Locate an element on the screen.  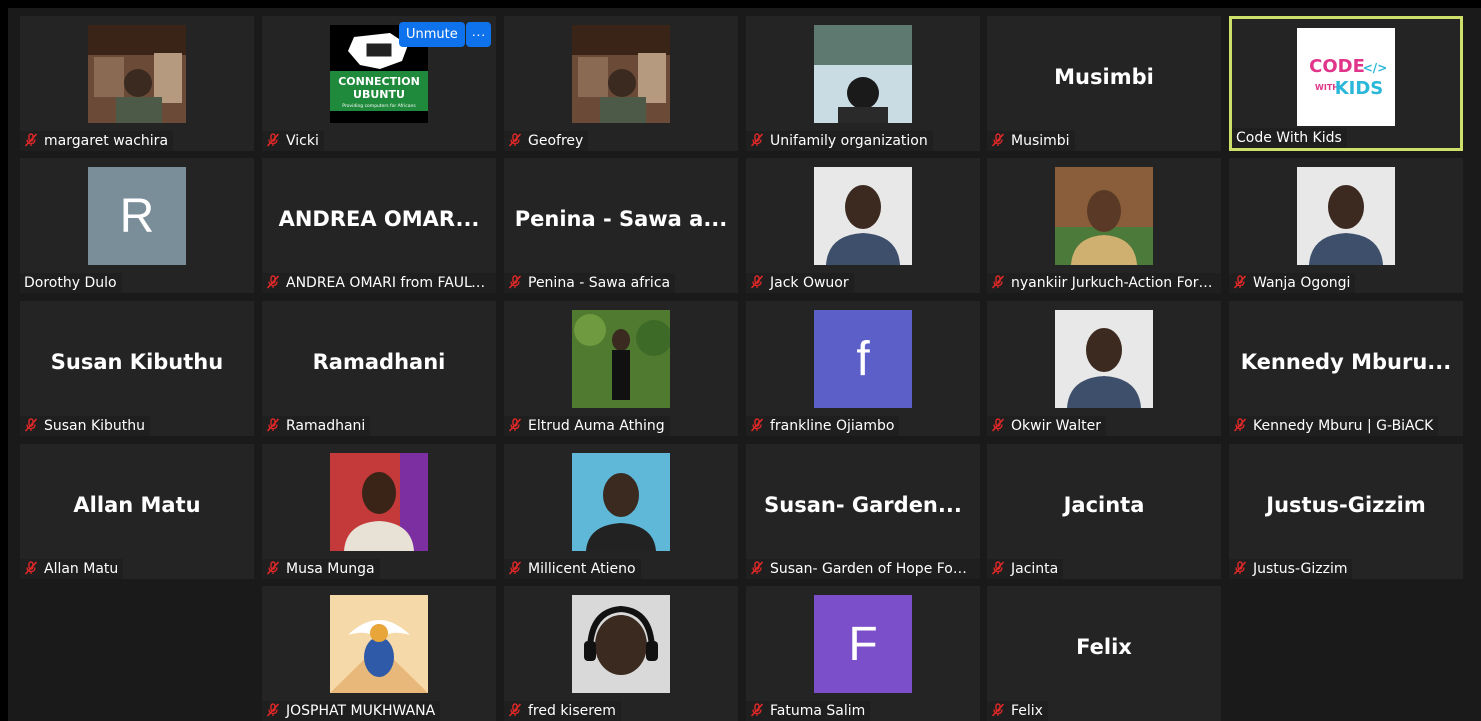
participant-tile: Unifamily organization is located at coordinates (863, 83).